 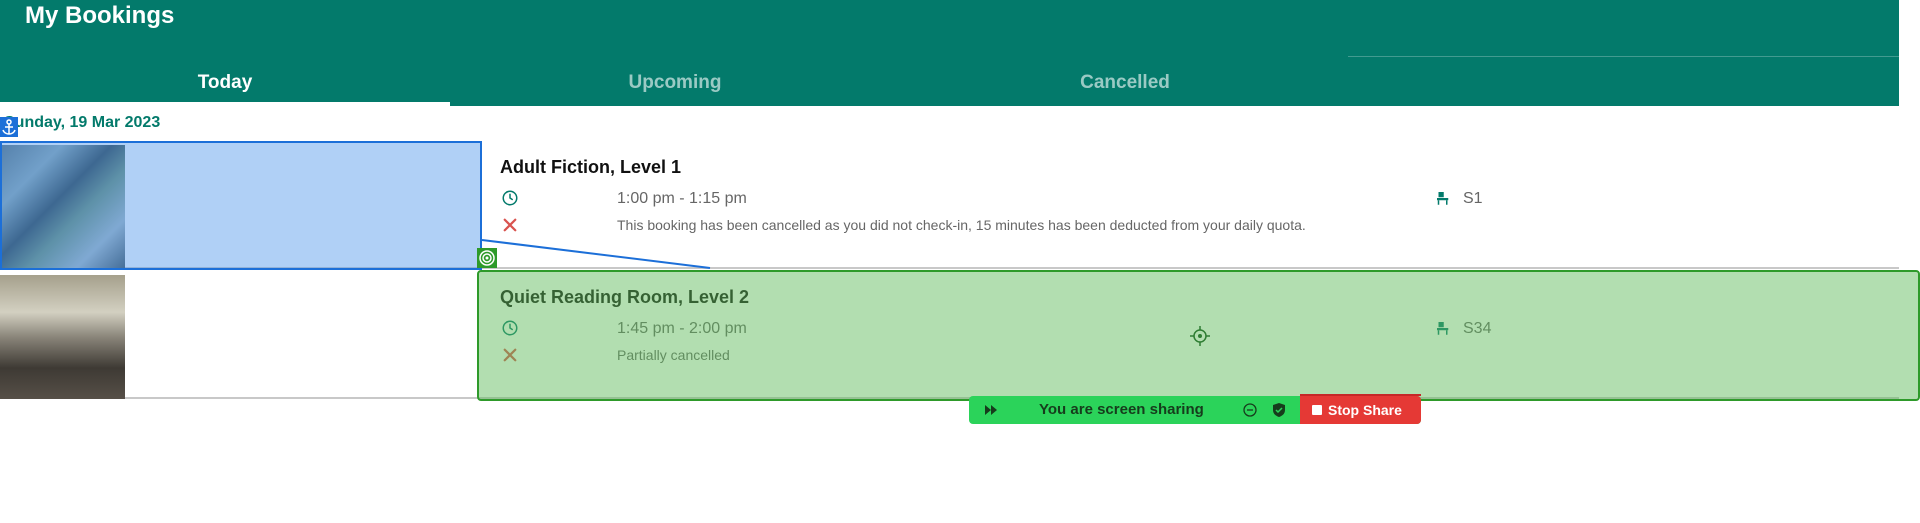 I want to click on crosshair-icon, so click(x=1200, y=336).